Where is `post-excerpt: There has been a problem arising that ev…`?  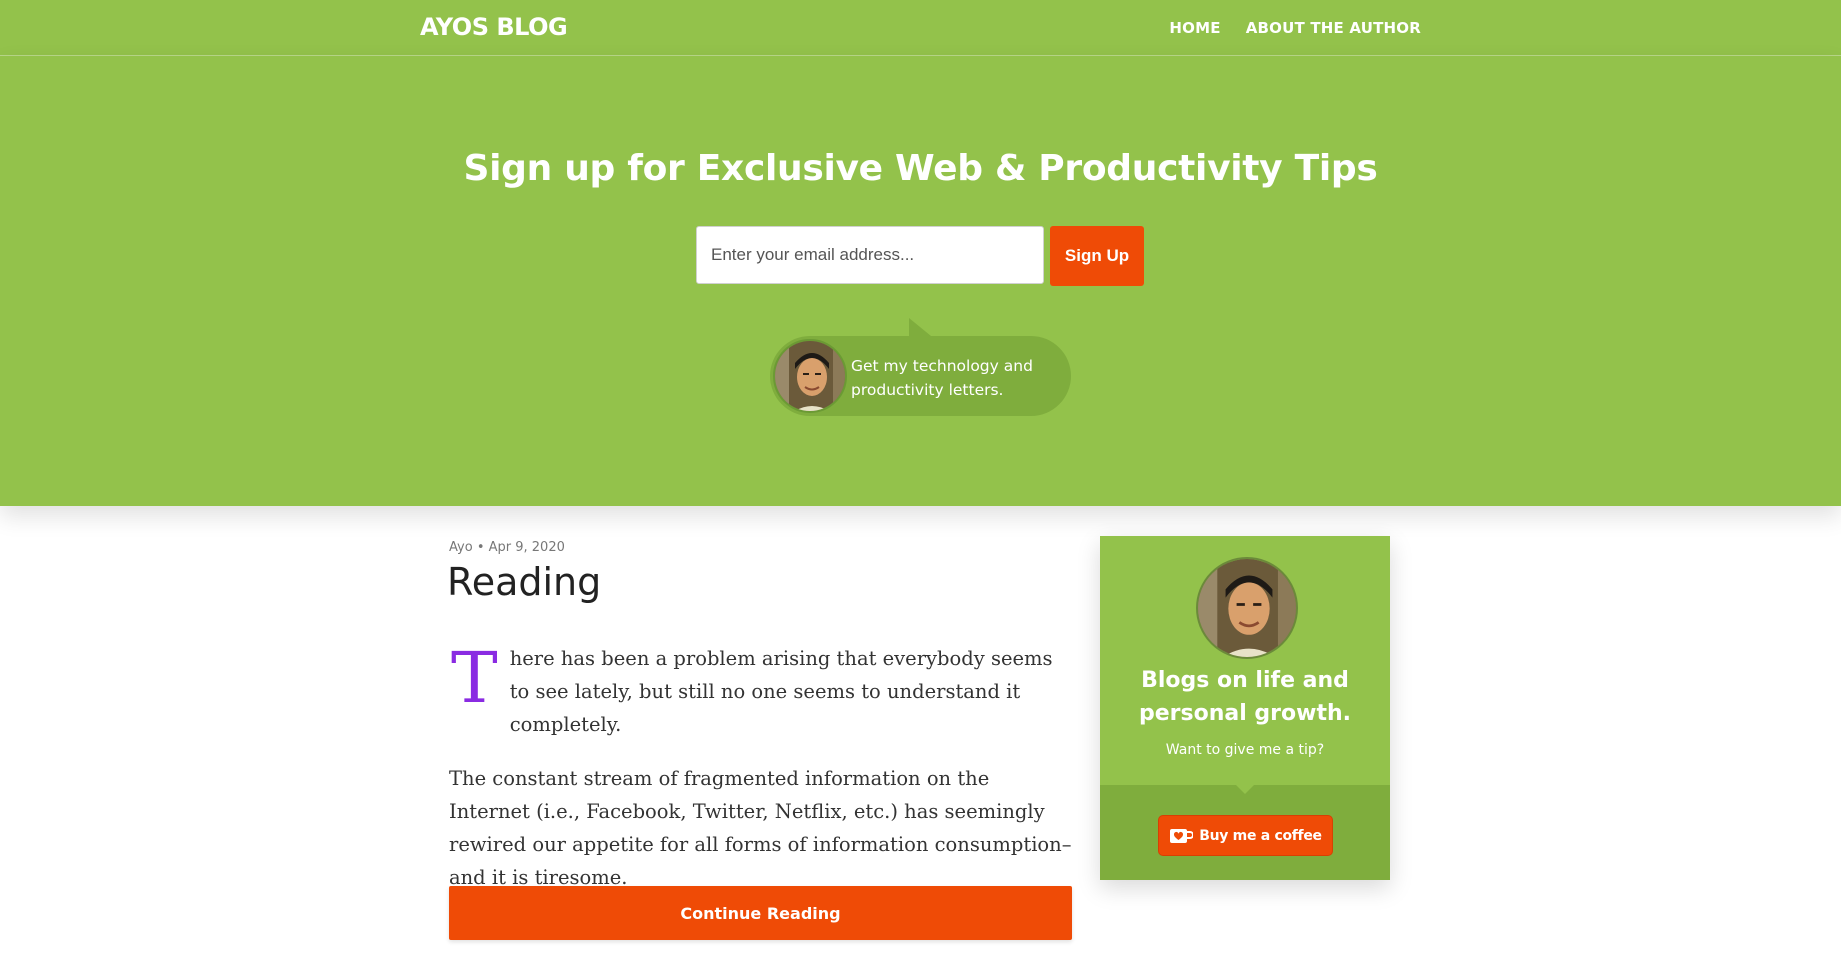 post-excerpt: There has been a problem arising that ev… is located at coordinates (761, 778).